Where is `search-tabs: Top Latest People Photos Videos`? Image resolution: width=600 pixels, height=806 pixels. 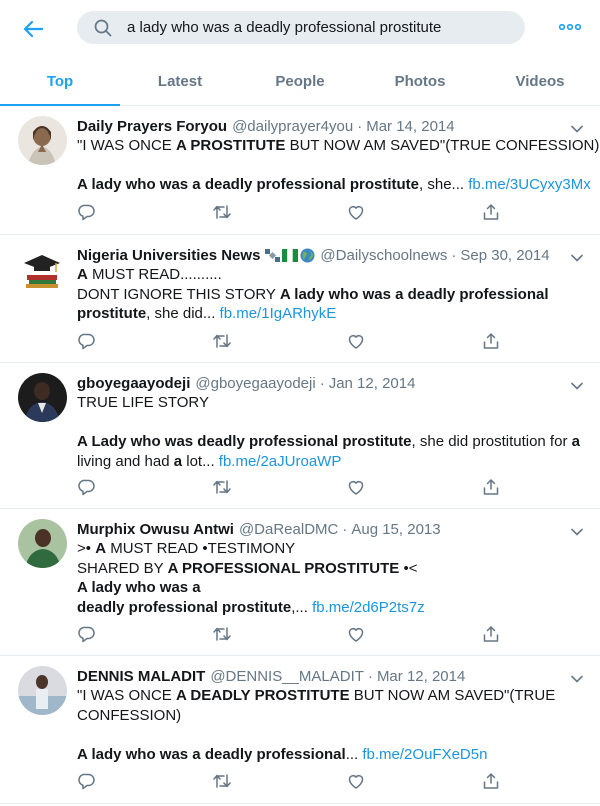 search-tabs: Top Latest People Photos Videos is located at coordinates (300, 82).